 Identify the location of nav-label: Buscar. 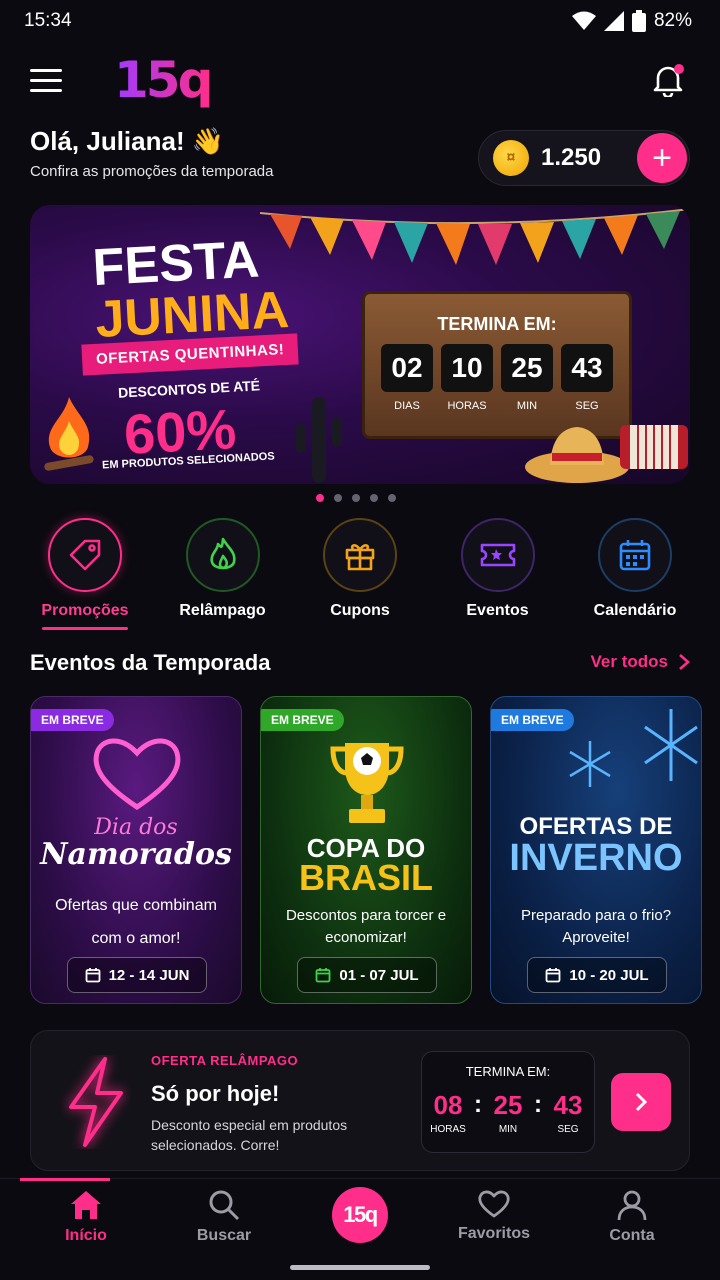
(224, 1235).